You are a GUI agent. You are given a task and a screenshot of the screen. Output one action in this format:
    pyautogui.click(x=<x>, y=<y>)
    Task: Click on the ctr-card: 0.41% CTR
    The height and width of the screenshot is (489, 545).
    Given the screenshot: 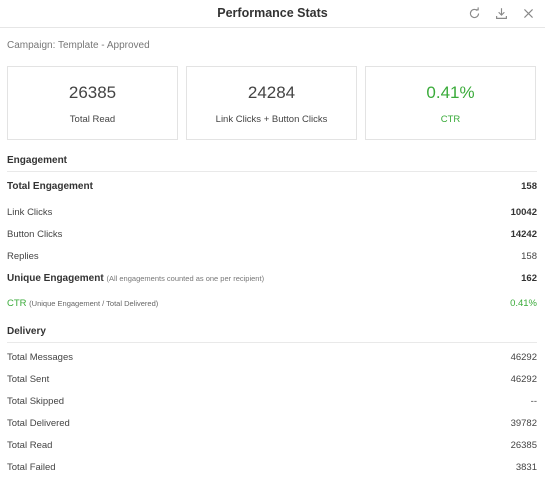 What is the action you would take?
    pyautogui.click(x=450, y=103)
    